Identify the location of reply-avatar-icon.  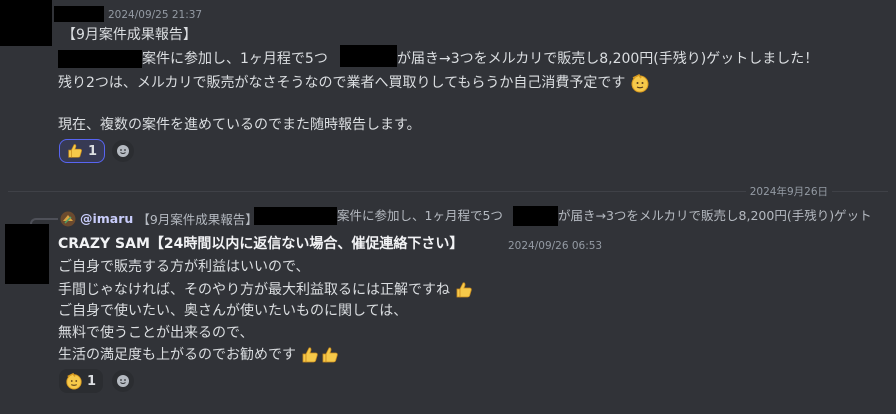
(68, 218).